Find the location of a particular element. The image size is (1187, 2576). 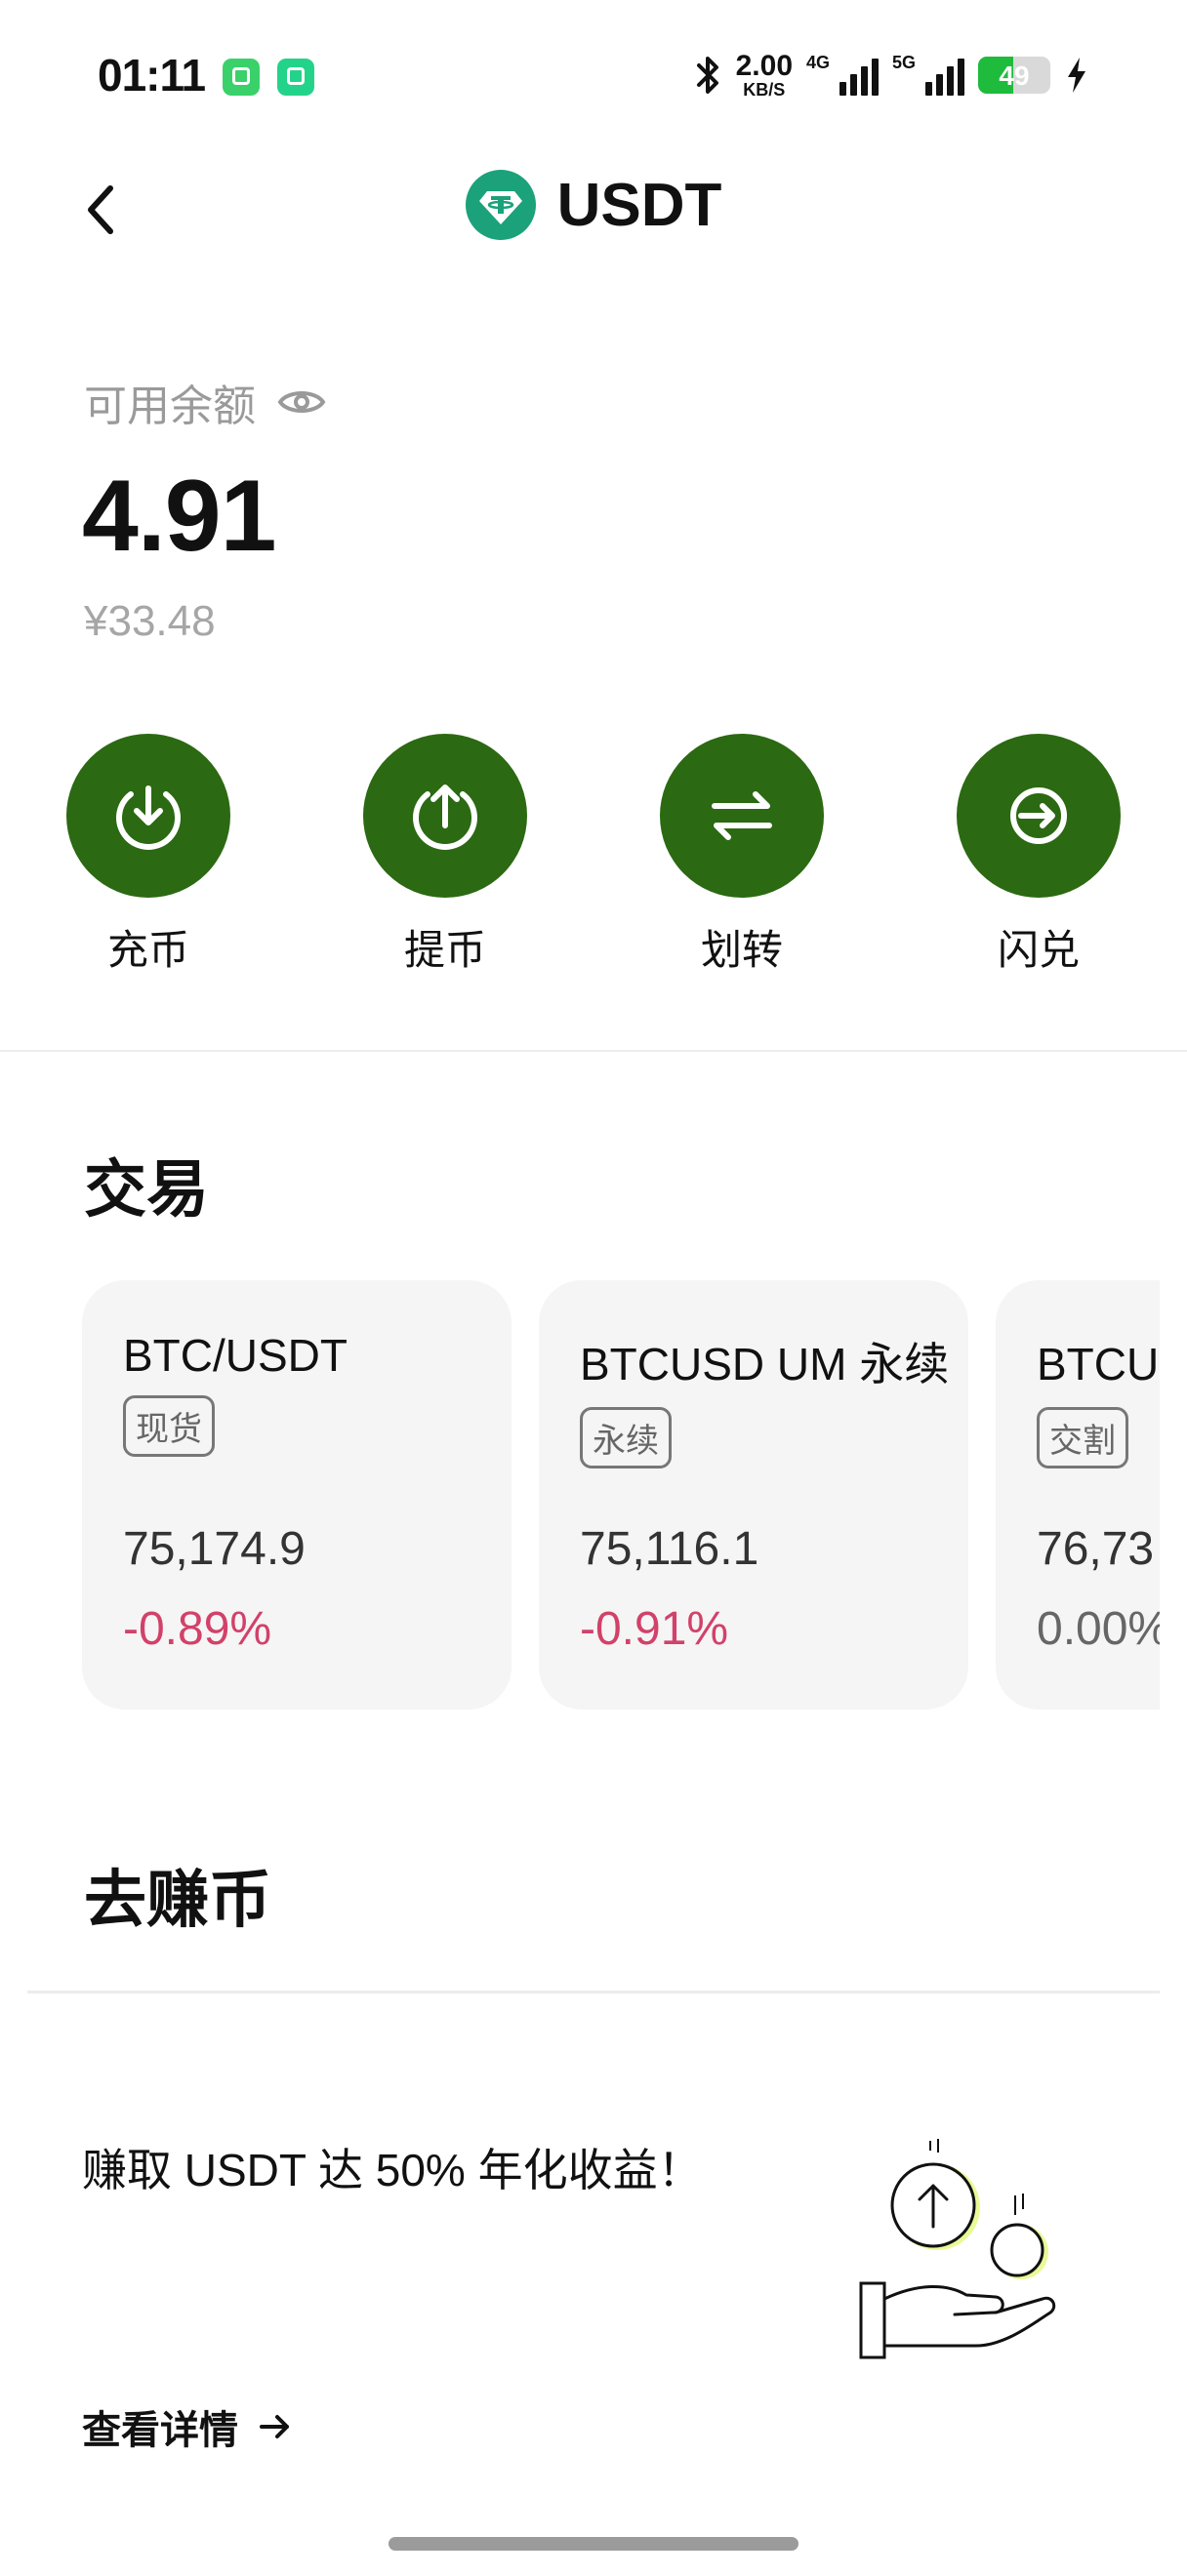

battery-icon: 49 is located at coordinates (1014, 75).